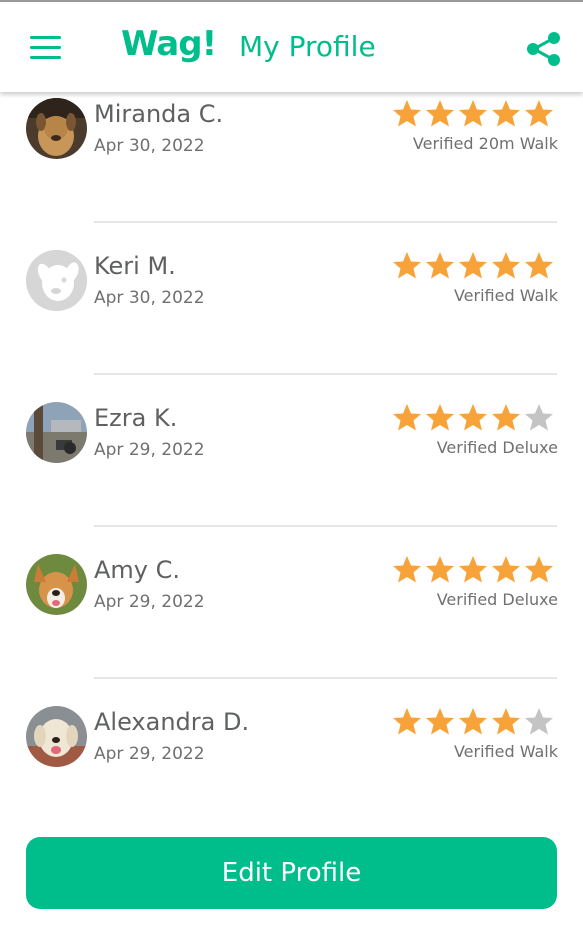  I want to click on service-type: Verified 20m Walk, so click(485, 143).